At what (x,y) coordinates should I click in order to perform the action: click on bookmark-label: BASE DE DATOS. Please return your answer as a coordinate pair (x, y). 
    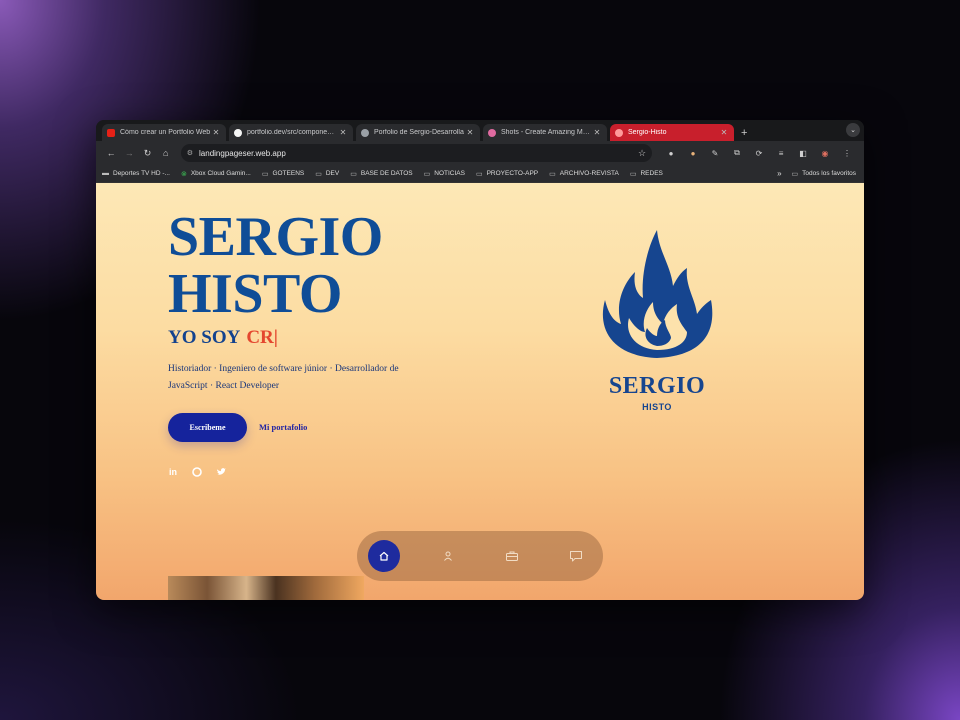
    Looking at the image, I should click on (386, 173).